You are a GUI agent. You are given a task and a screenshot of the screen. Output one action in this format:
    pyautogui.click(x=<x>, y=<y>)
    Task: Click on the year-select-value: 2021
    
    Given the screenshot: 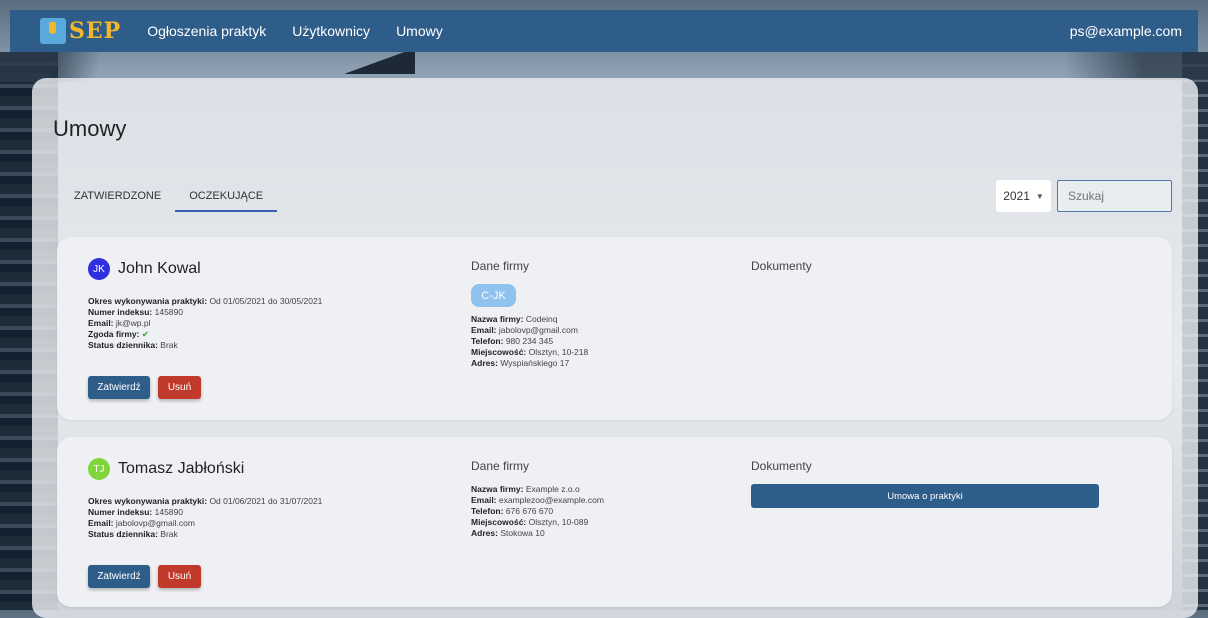 What is the action you would take?
    pyautogui.click(x=1016, y=196)
    